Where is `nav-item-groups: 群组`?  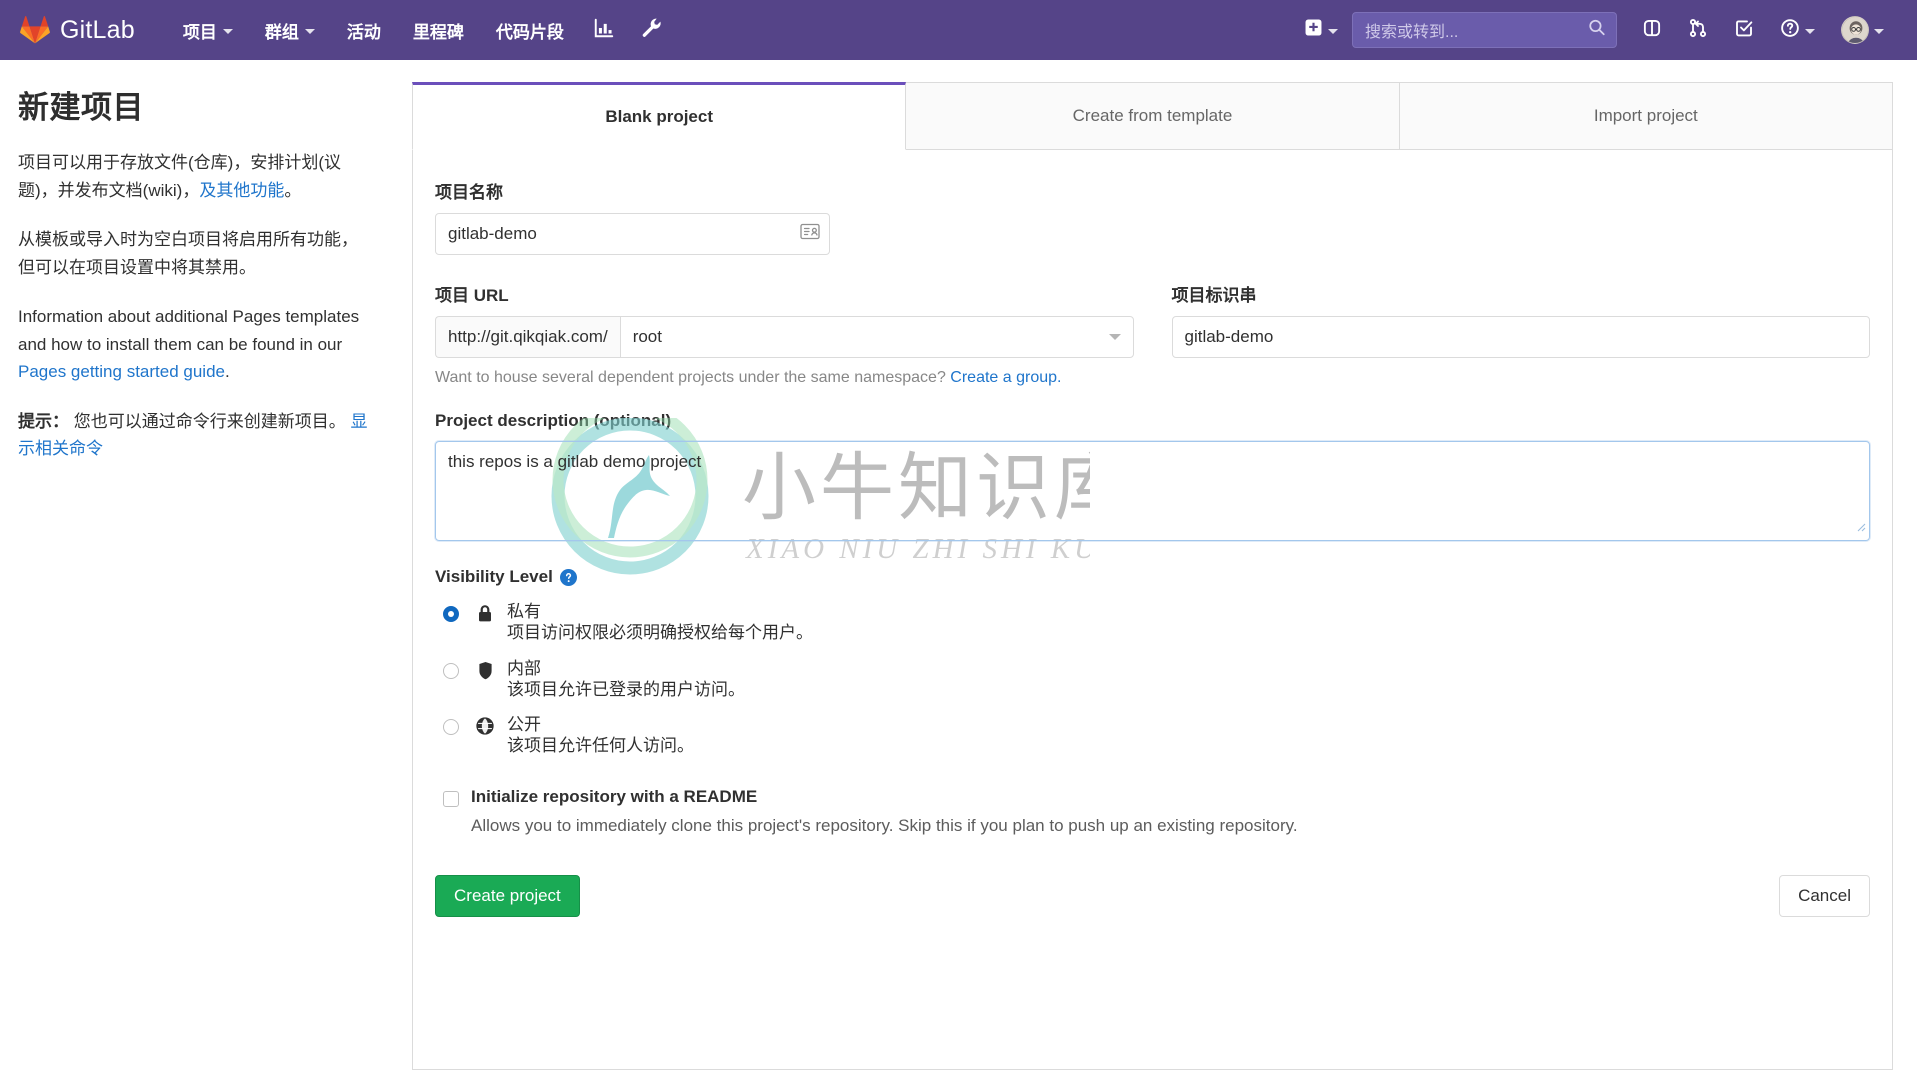
nav-item-groups: 群组 is located at coordinates (290, 30).